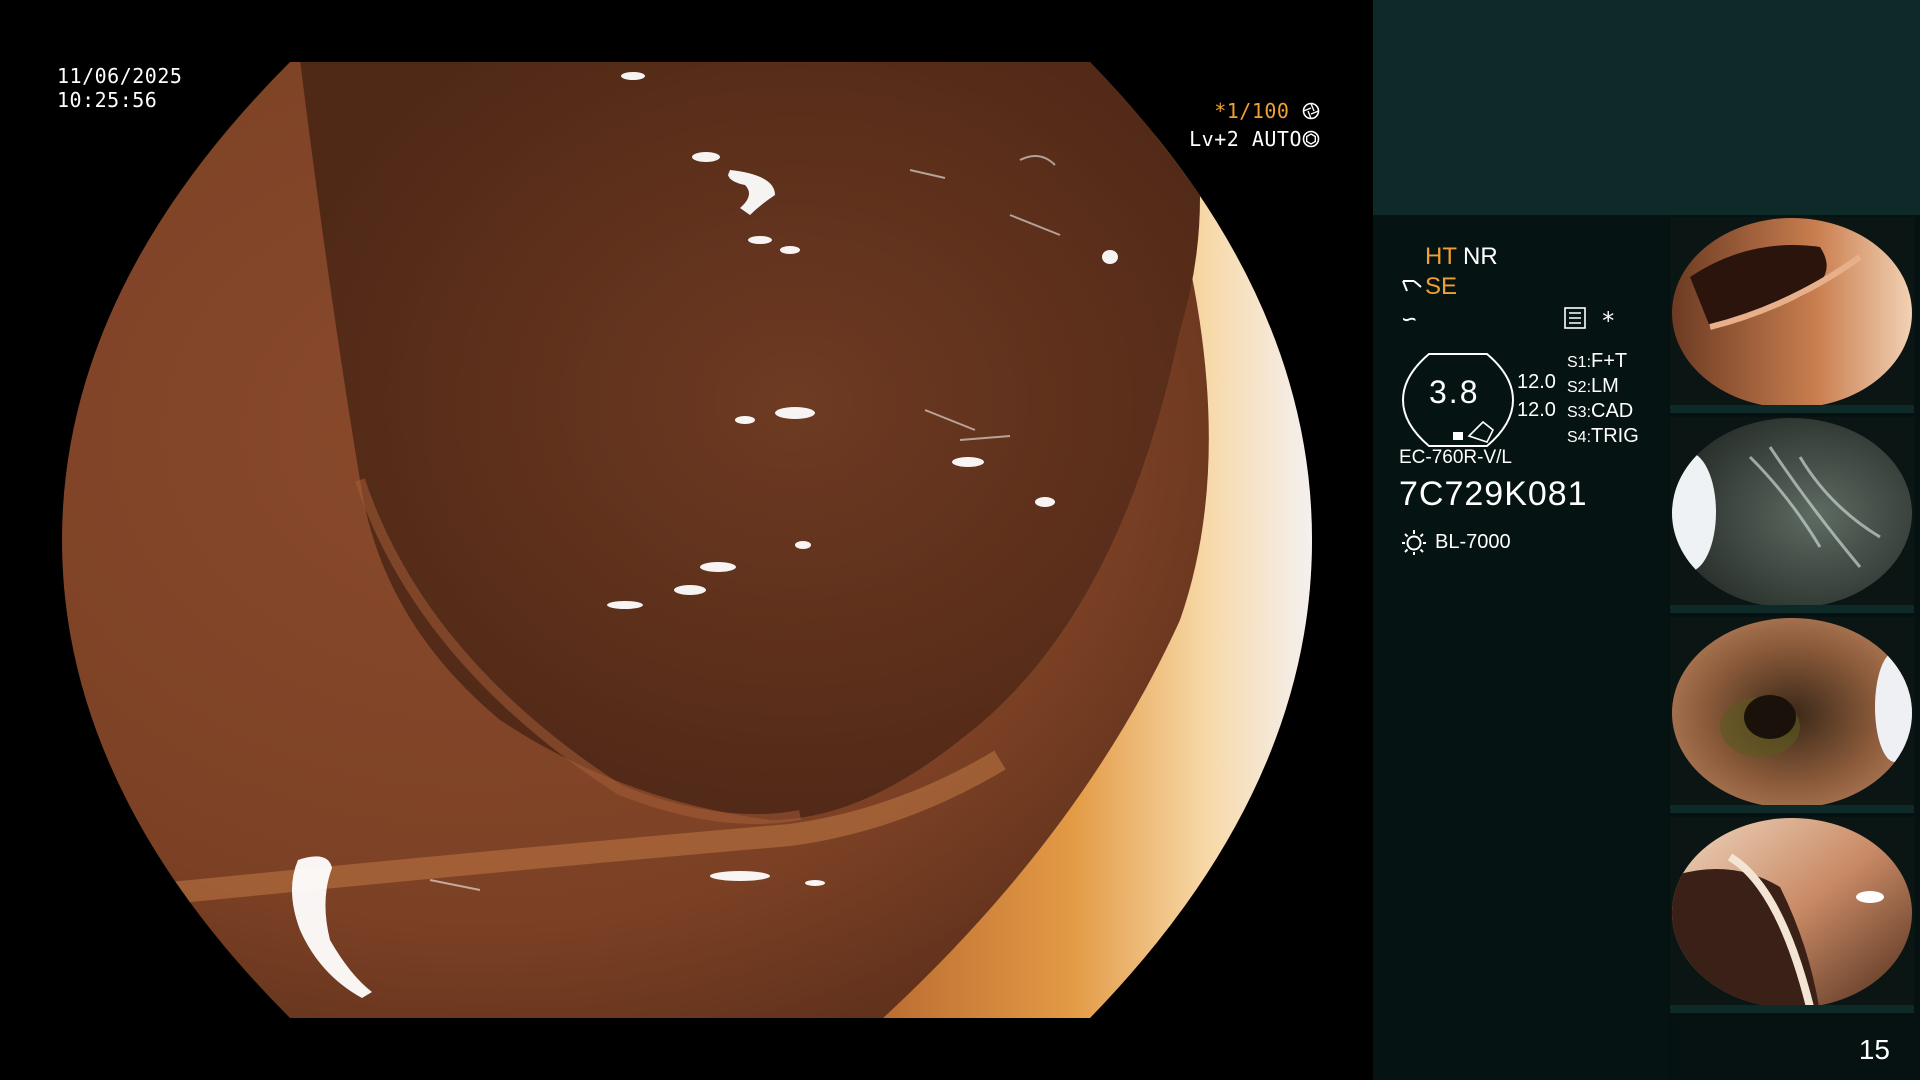 This screenshot has height=1080, width=1920. I want to click on switch-s4: S4:TRIG, so click(1603, 436).